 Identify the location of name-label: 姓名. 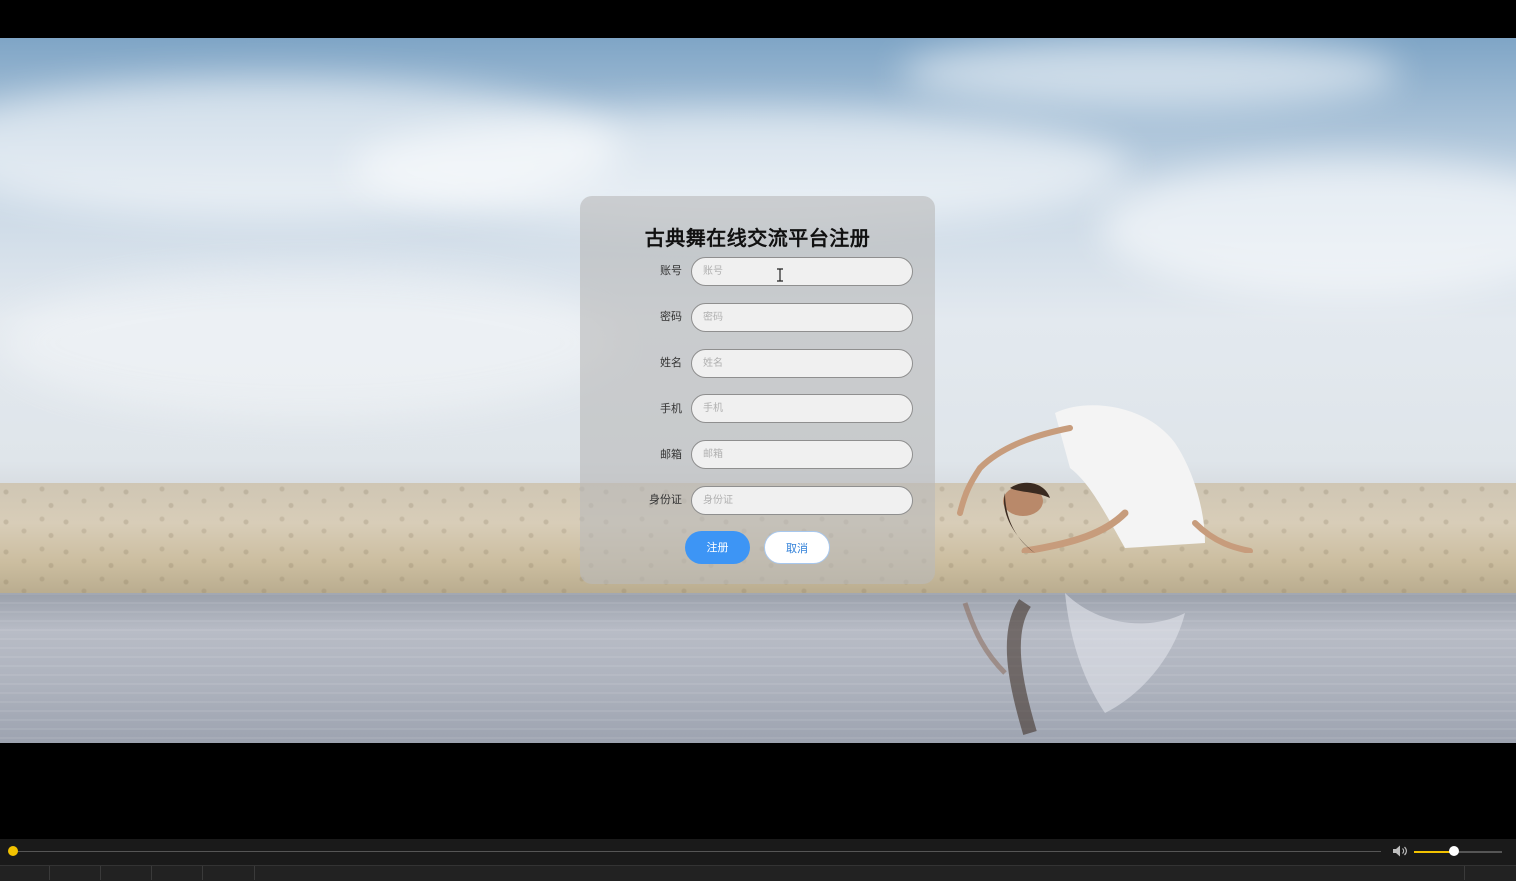
(671, 362).